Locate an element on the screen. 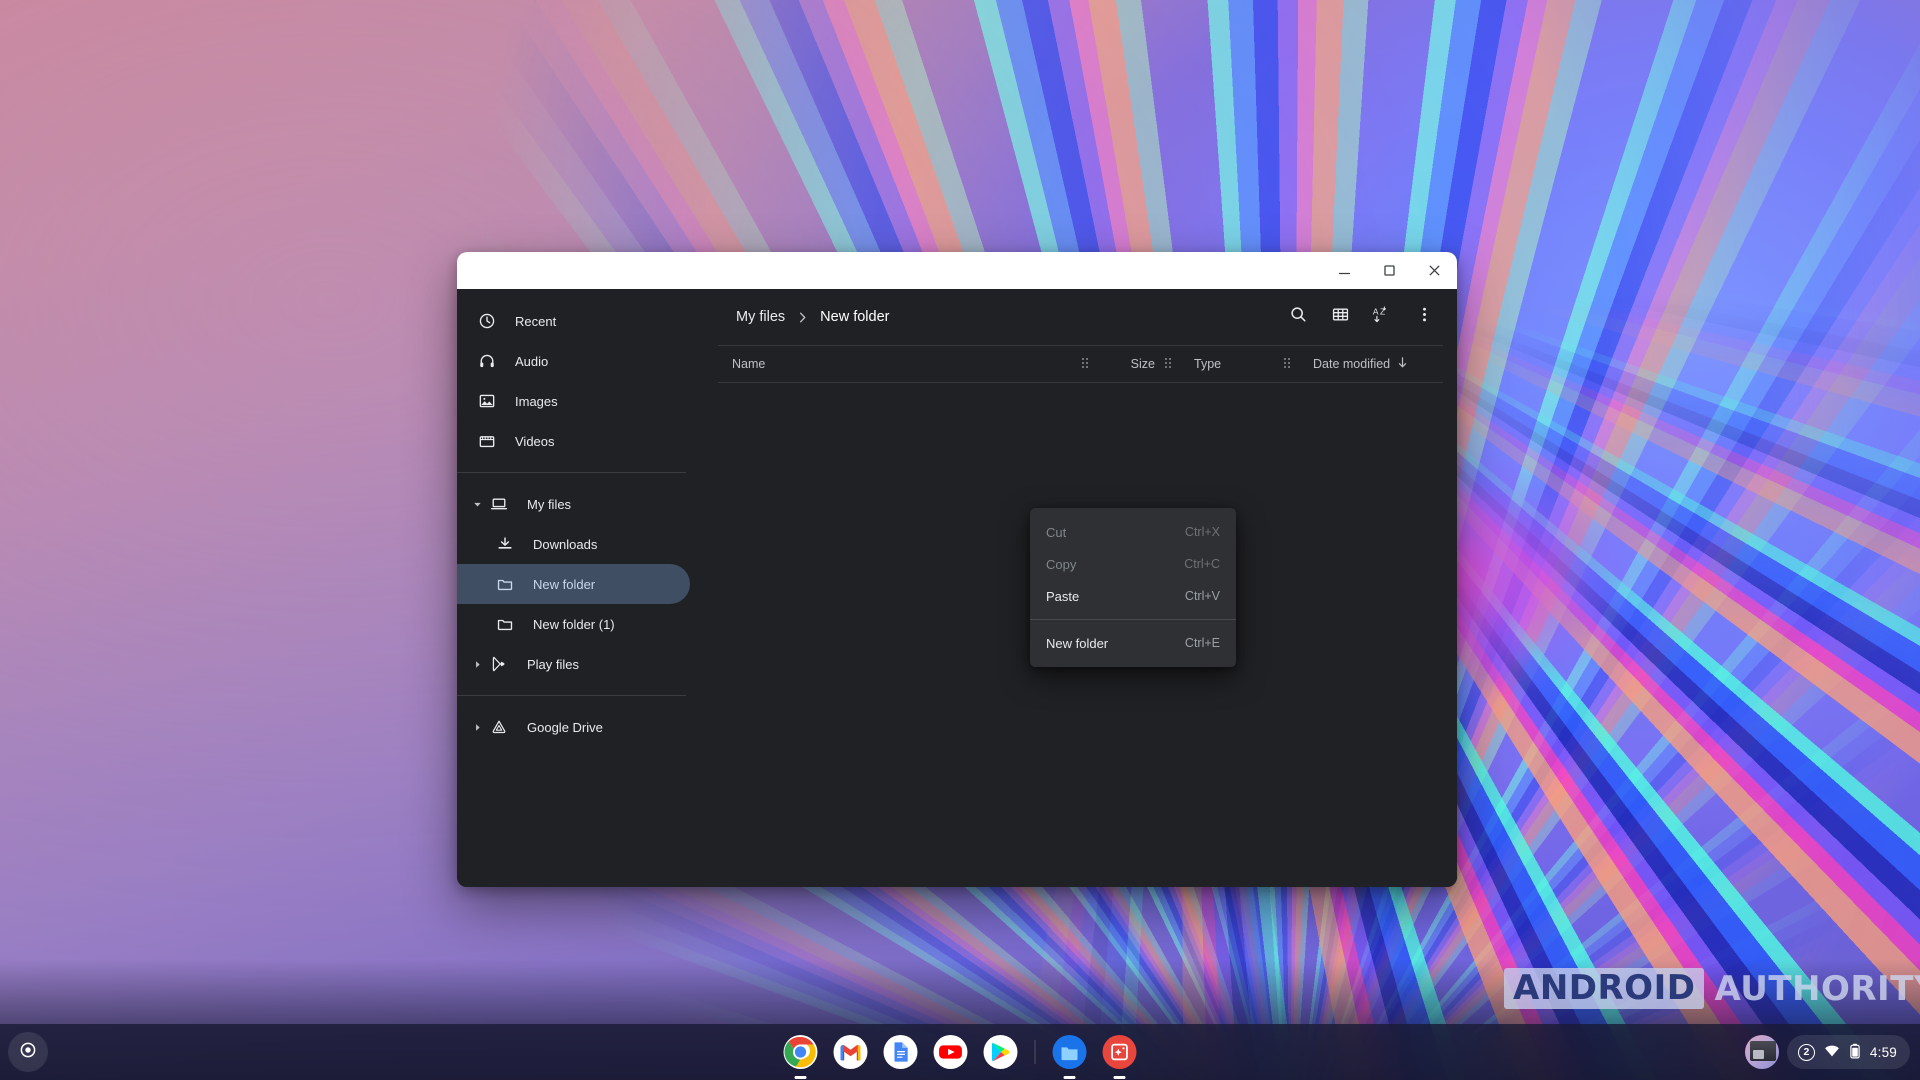  system-tray: 2 4:59 is located at coordinates (1827, 1052).